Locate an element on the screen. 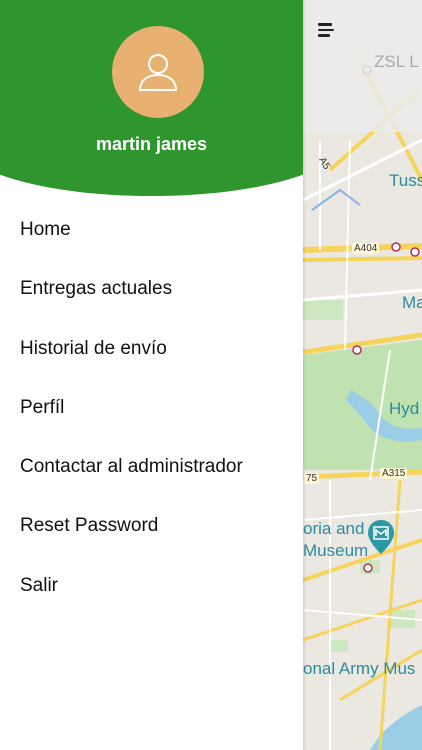 This screenshot has height=750, width=422. menu-item-reset-password: Reset Password is located at coordinates (151, 525).